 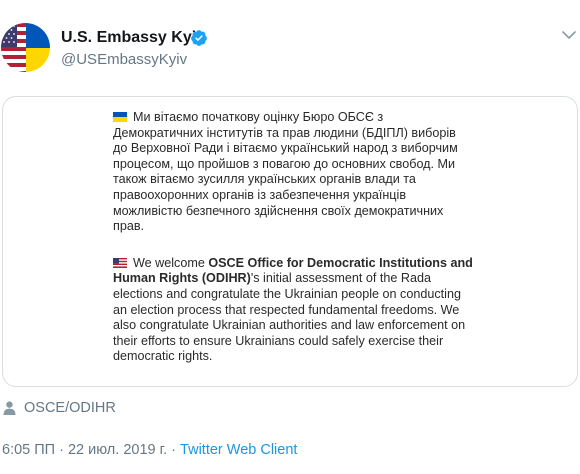 I want to click on tagged-account: OSCE/ODIHR, so click(x=59, y=408).